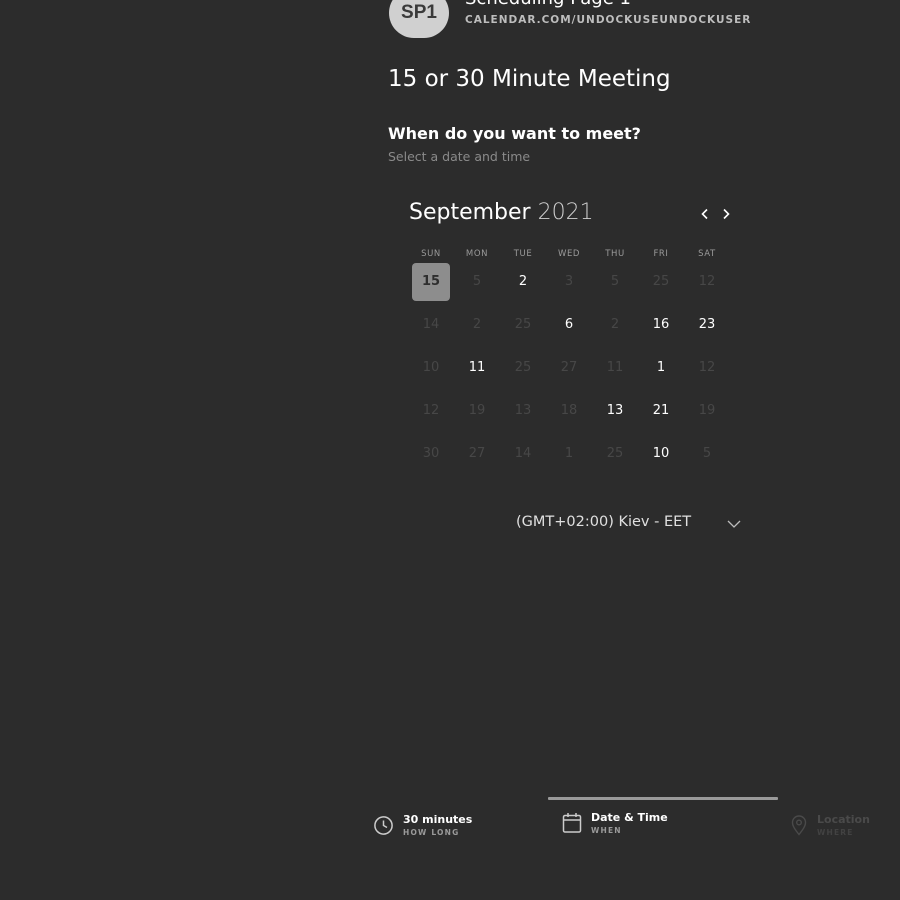 Image resolution: width=900 pixels, height=900 pixels. I want to click on step-duration-label: 30 minutes, so click(438, 819).